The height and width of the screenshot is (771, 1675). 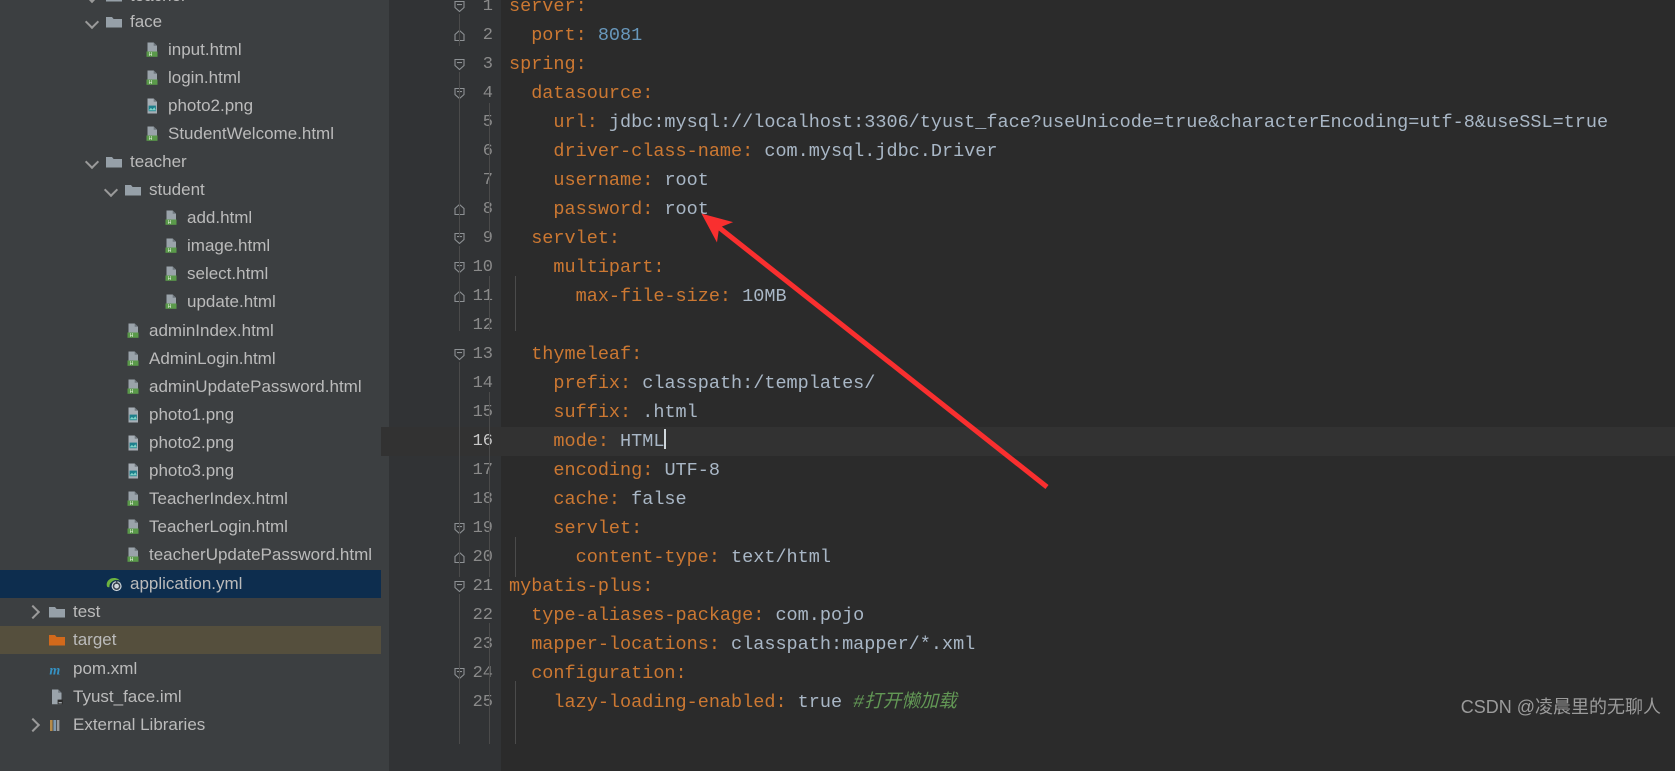 What do you see at coordinates (1028, 10) in the screenshot?
I see `code-line: 1 server:` at bounding box center [1028, 10].